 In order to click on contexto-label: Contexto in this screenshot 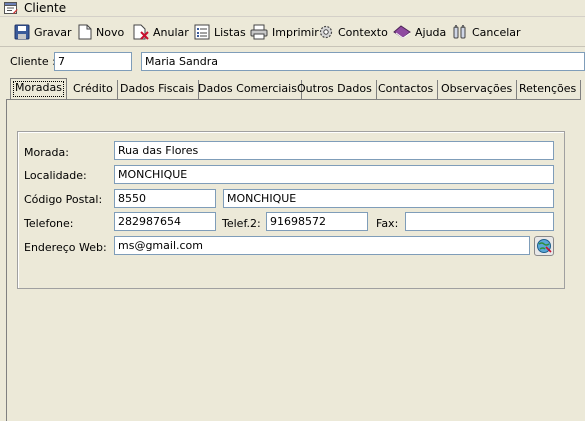, I will do `click(363, 32)`.